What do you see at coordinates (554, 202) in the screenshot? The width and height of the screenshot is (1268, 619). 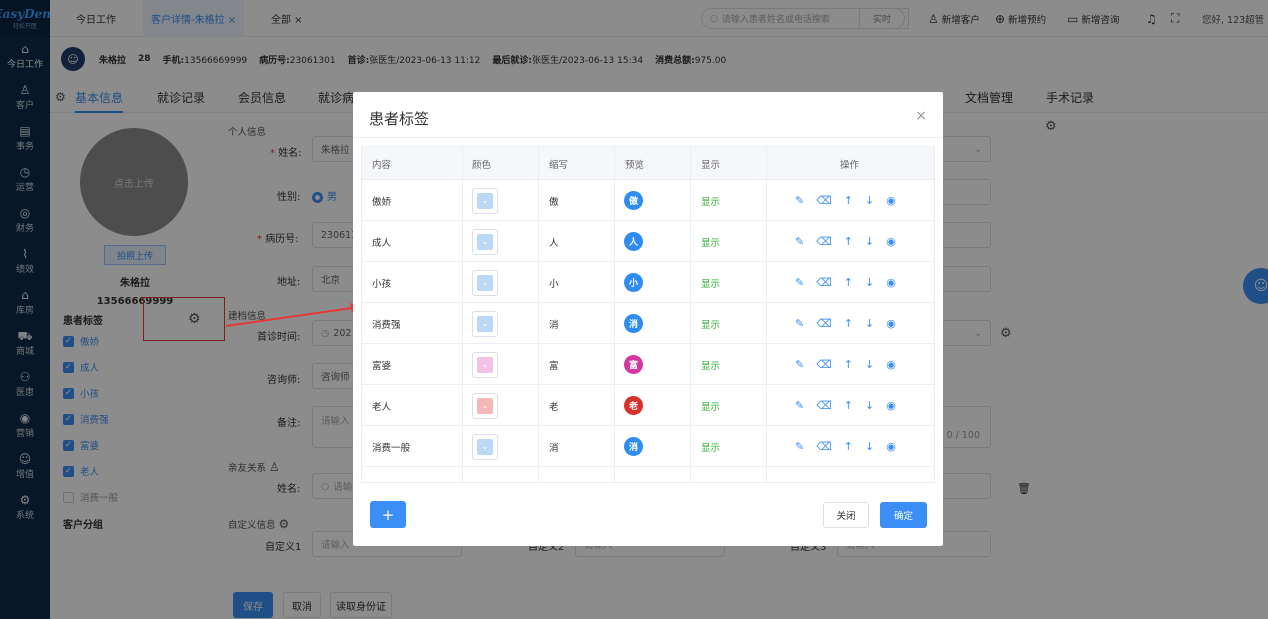 I see `cell-abbr: 傲` at bounding box center [554, 202].